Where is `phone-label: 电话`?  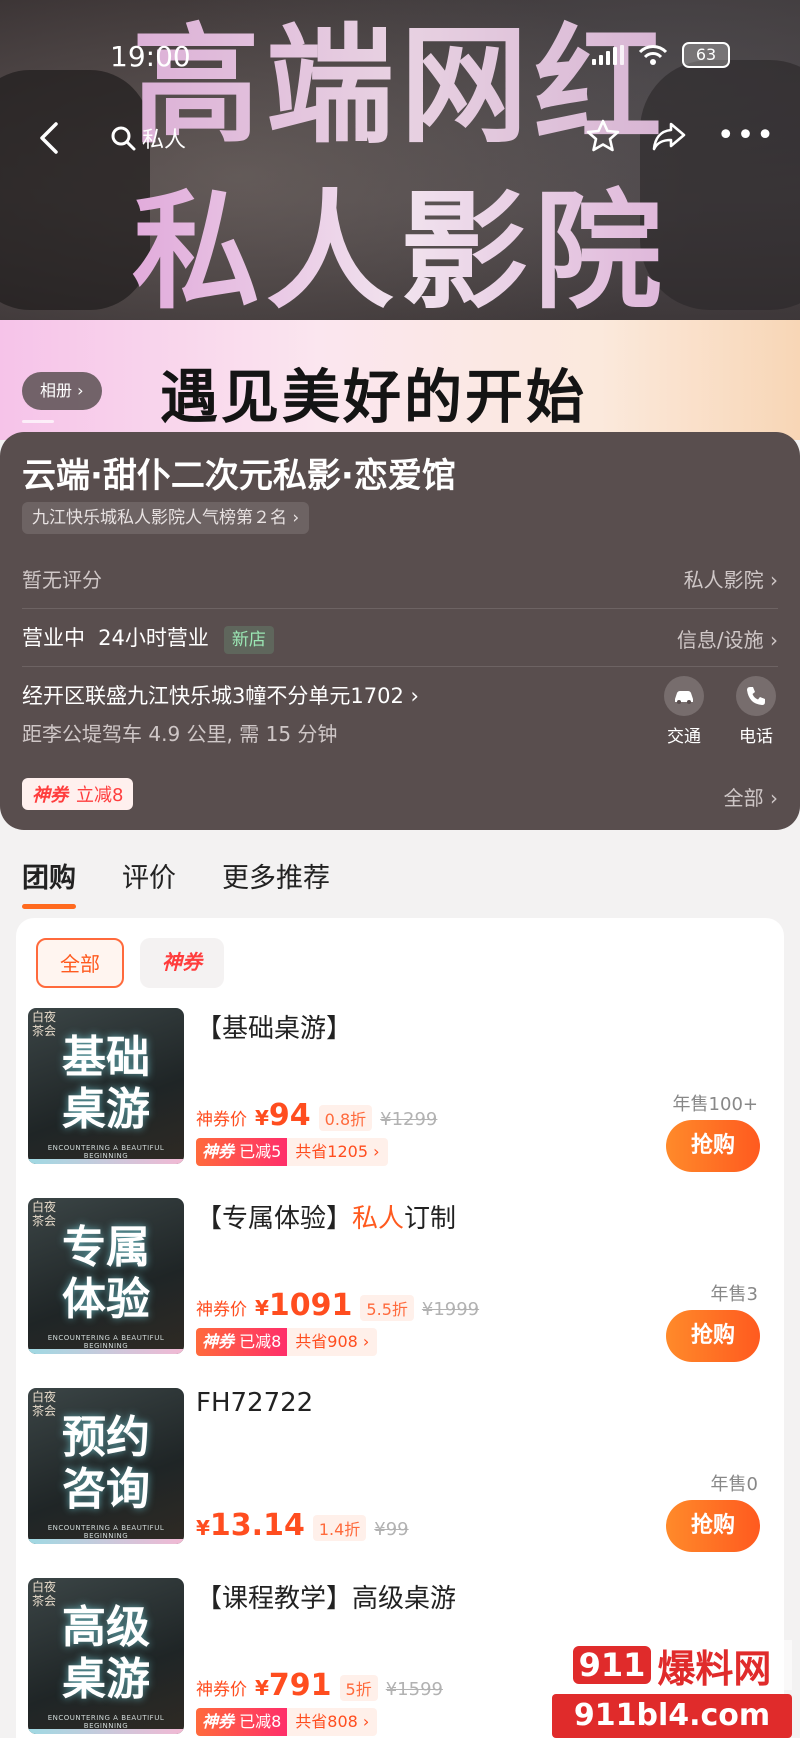
phone-label: 电话 is located at coordinates (756, 737).